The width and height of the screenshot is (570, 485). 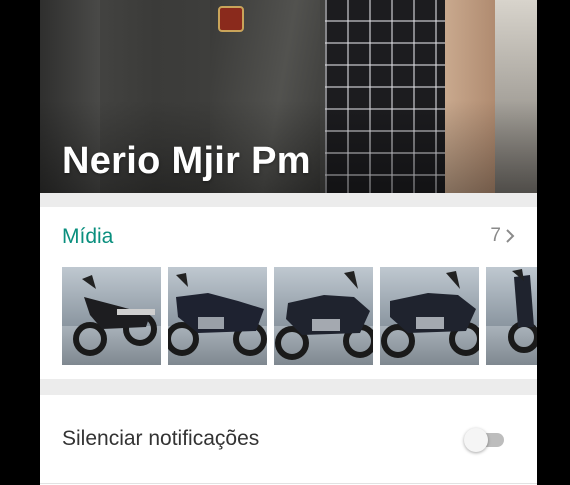 I want to click on chevron-right-icon, so click(x=510, y=236).